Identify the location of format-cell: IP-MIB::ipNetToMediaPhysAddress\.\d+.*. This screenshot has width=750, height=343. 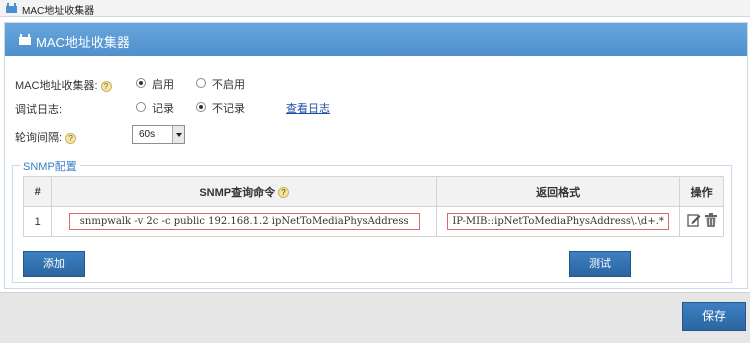
(558, 221).